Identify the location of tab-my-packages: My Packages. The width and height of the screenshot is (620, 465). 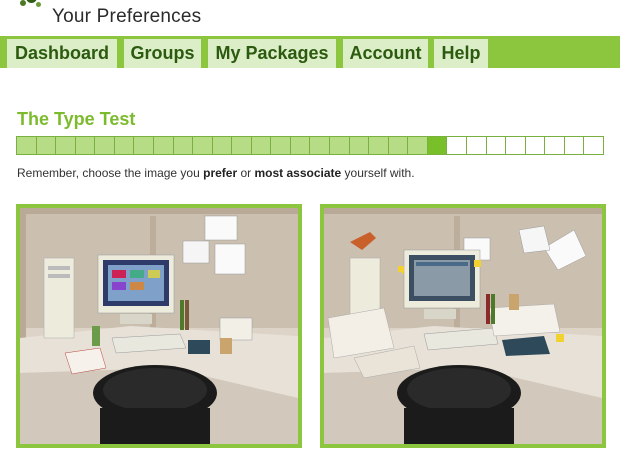
(272, 53).